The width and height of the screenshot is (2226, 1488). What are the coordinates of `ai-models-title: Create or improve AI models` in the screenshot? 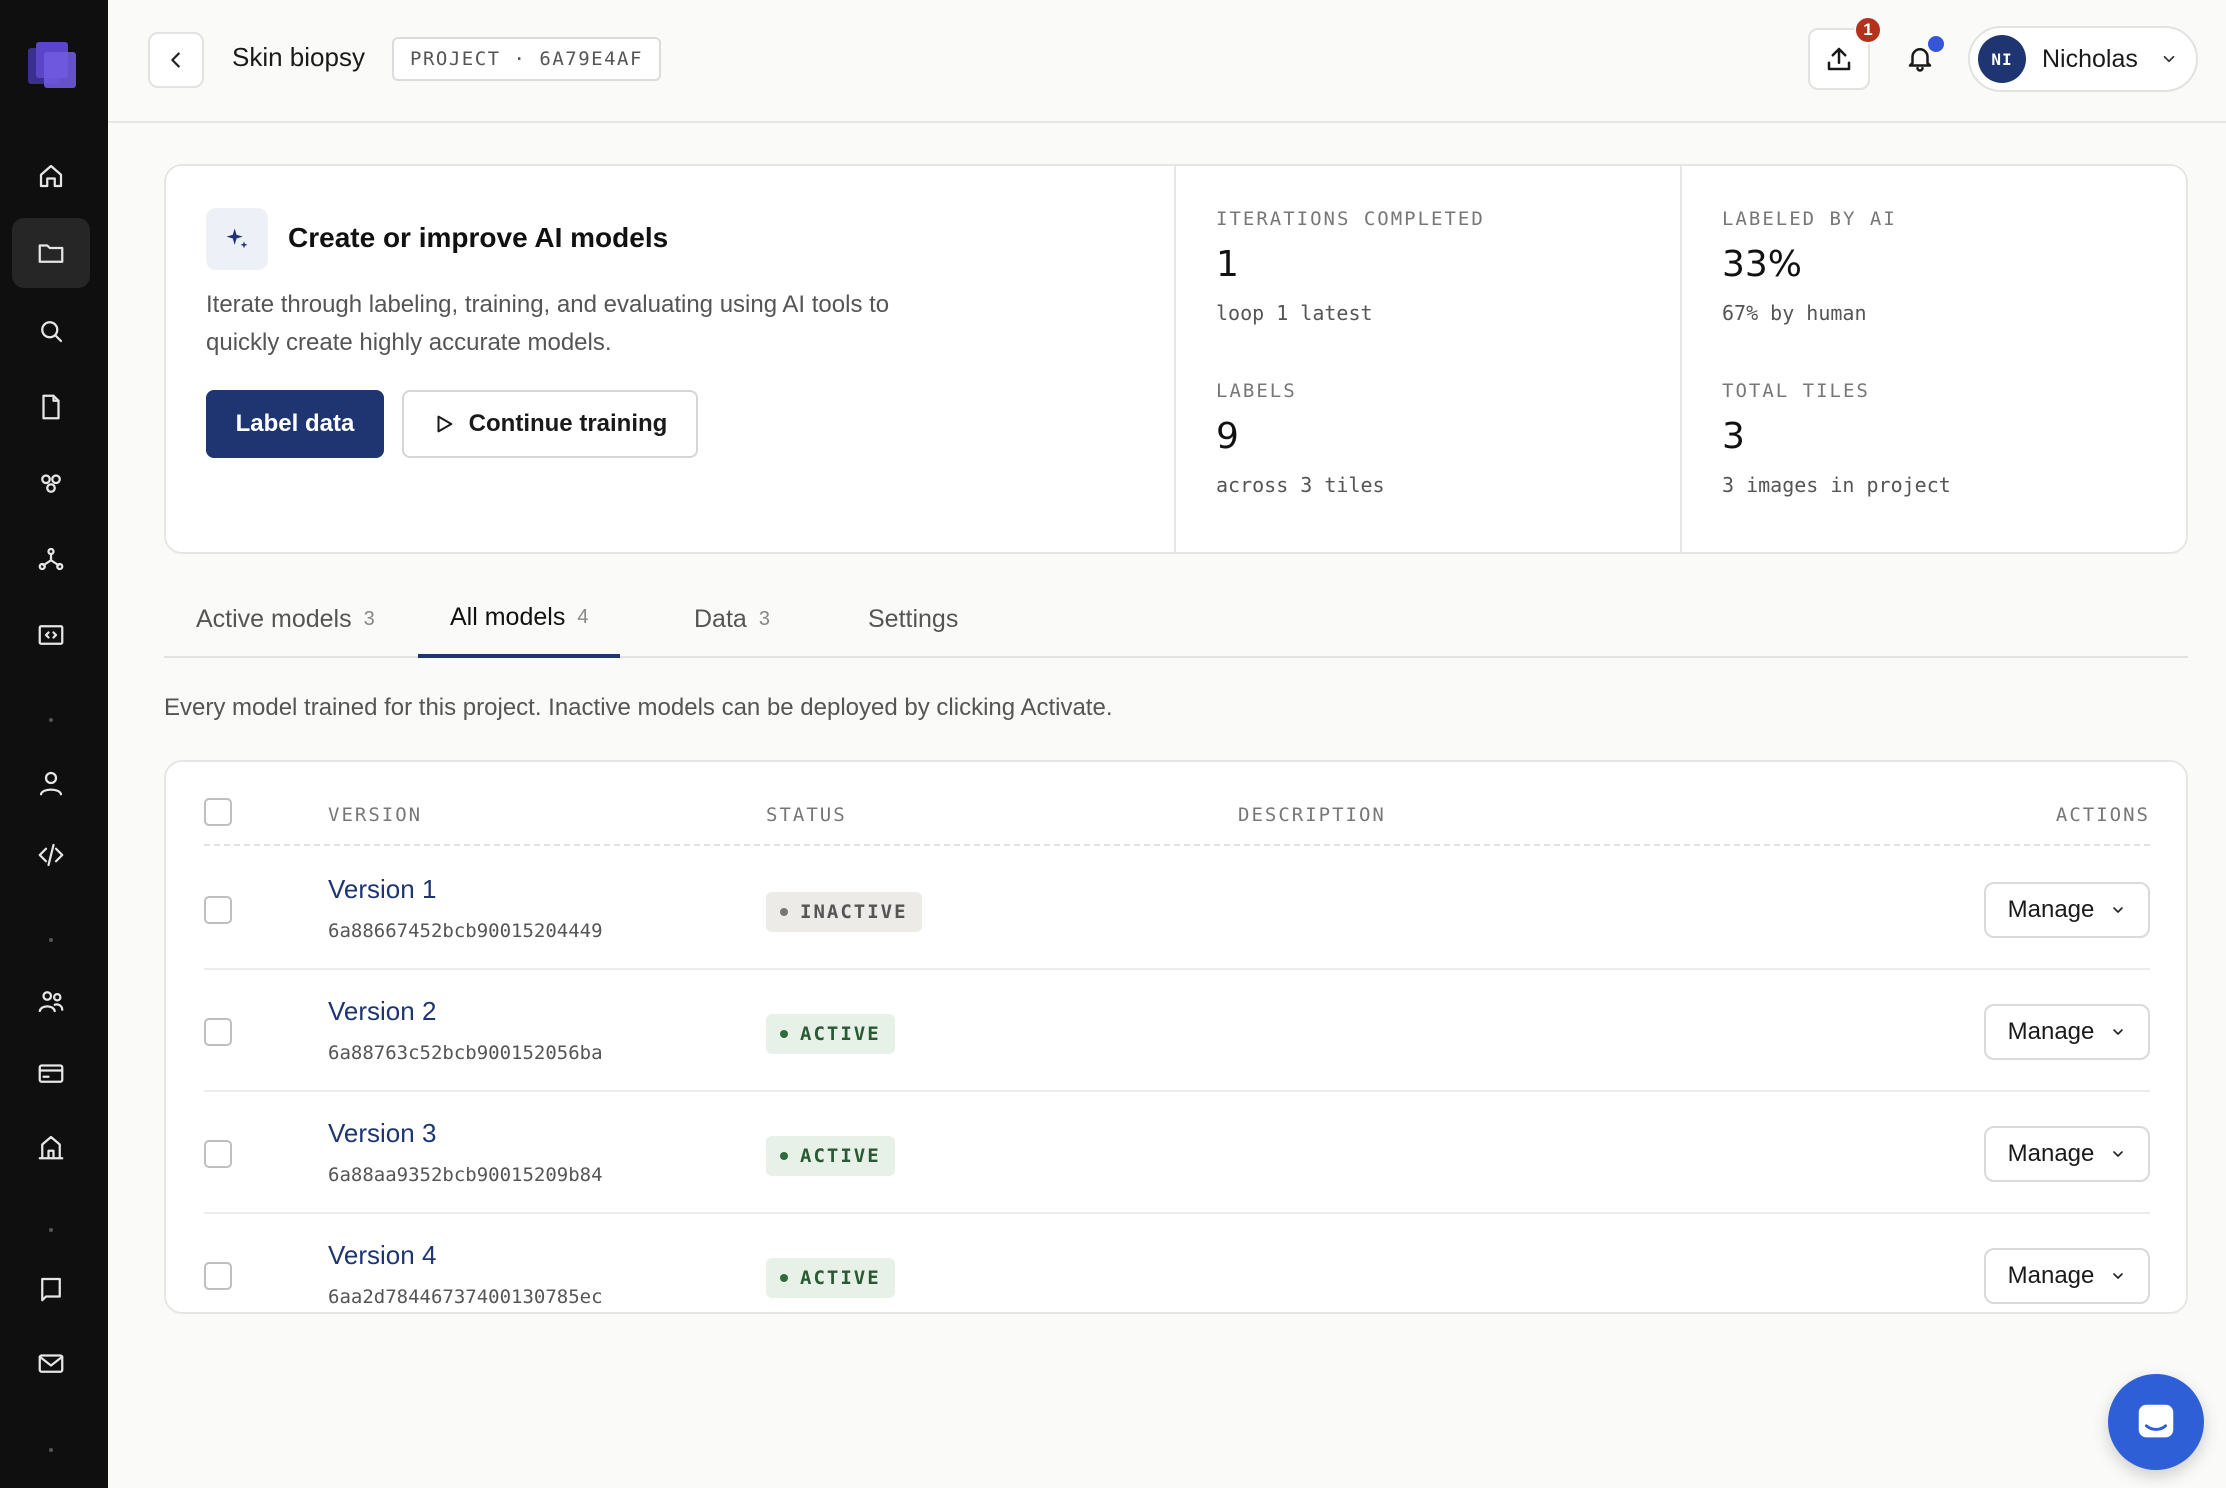 It's located at (478, 237).